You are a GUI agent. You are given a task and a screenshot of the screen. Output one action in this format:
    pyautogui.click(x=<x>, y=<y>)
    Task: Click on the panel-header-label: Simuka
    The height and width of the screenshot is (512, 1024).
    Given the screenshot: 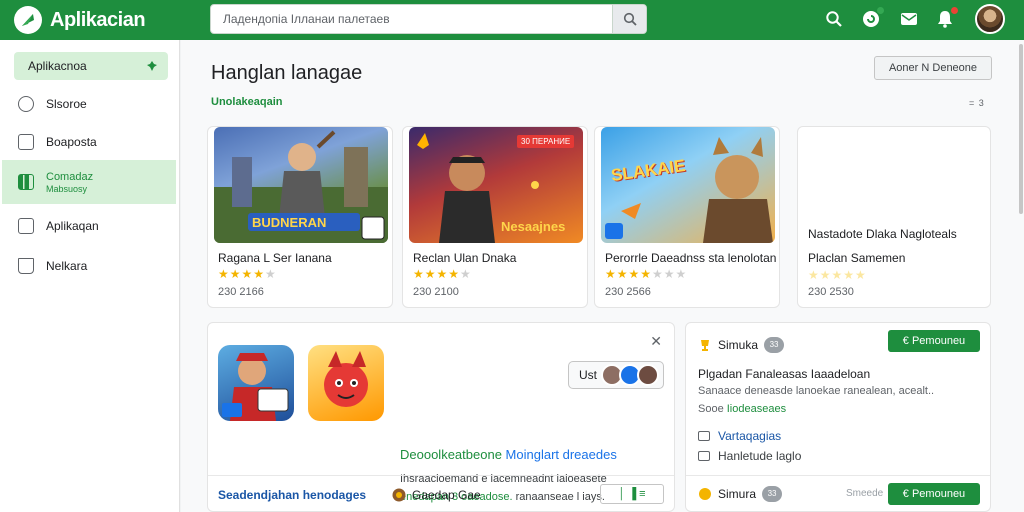 What is the action you would take?
    pyautogui.click(x=738, y=345)
    